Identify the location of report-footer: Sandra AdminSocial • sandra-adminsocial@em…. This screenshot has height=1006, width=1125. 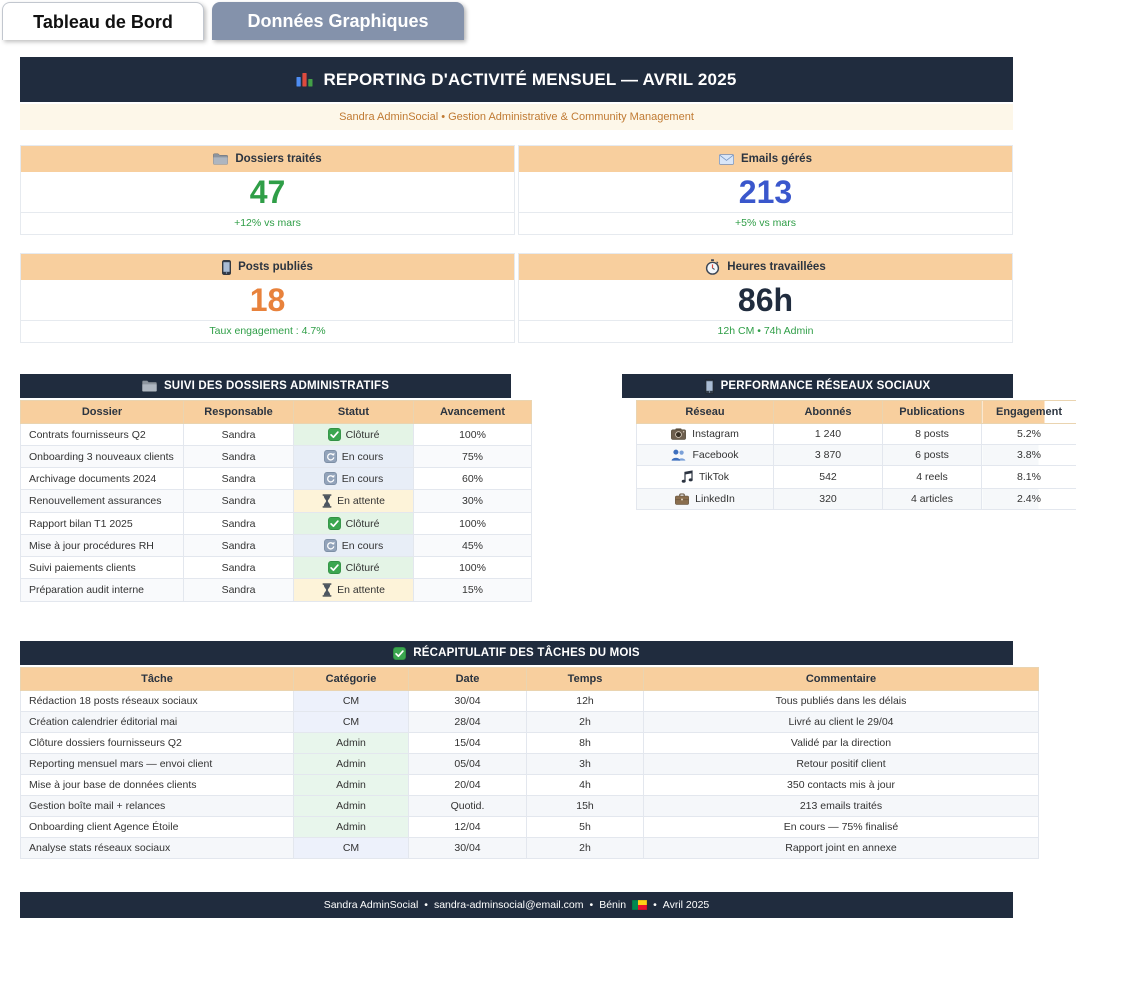
(516, 905).